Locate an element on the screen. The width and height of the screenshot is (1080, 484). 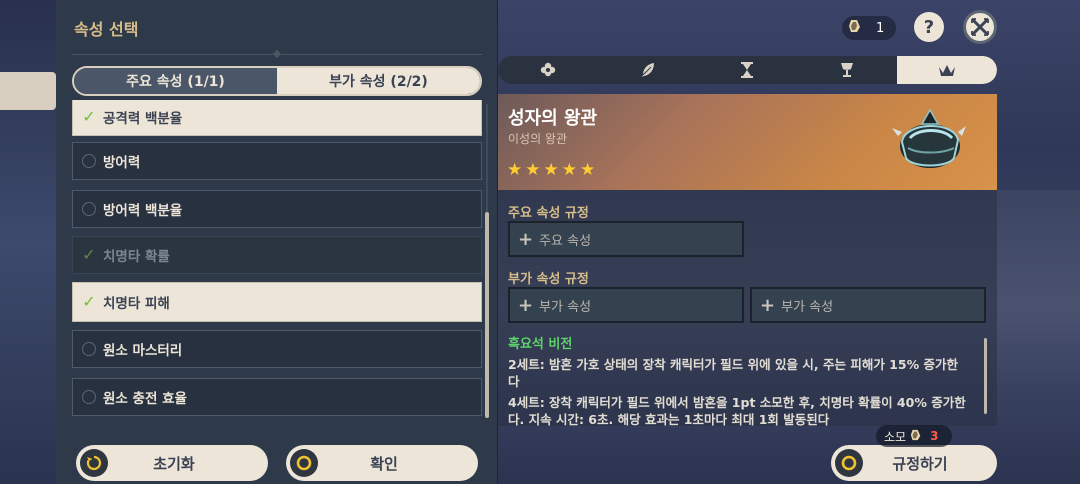
close-button is located at coordinates (980, 27).